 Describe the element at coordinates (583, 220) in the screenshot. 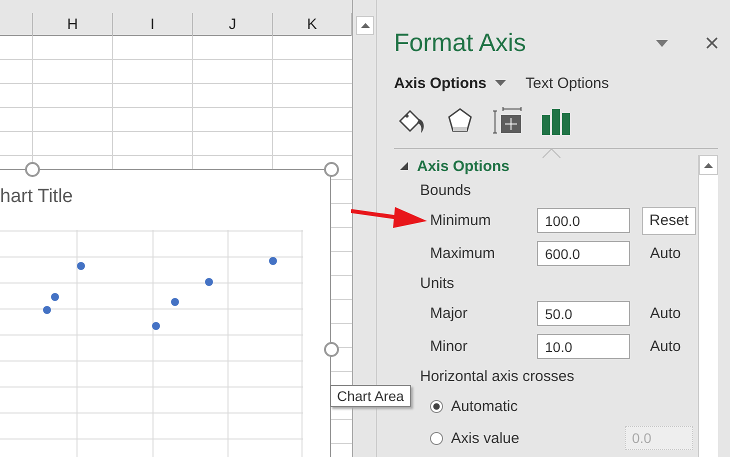

I see `input-field: 100.0` at that location.